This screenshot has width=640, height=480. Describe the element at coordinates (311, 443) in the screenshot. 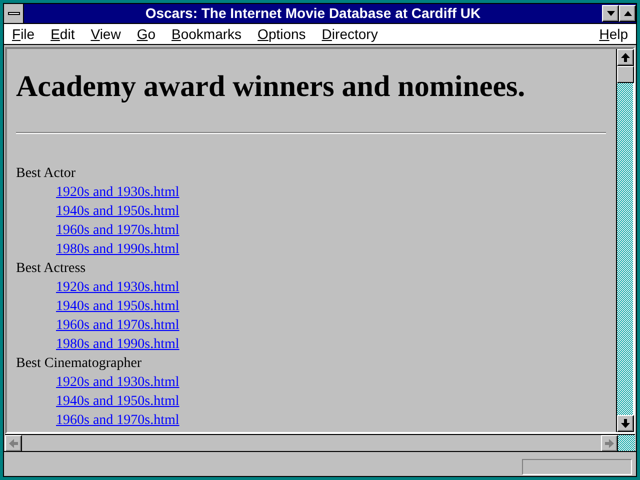

I see `horizontal-scrollbar` at that location.